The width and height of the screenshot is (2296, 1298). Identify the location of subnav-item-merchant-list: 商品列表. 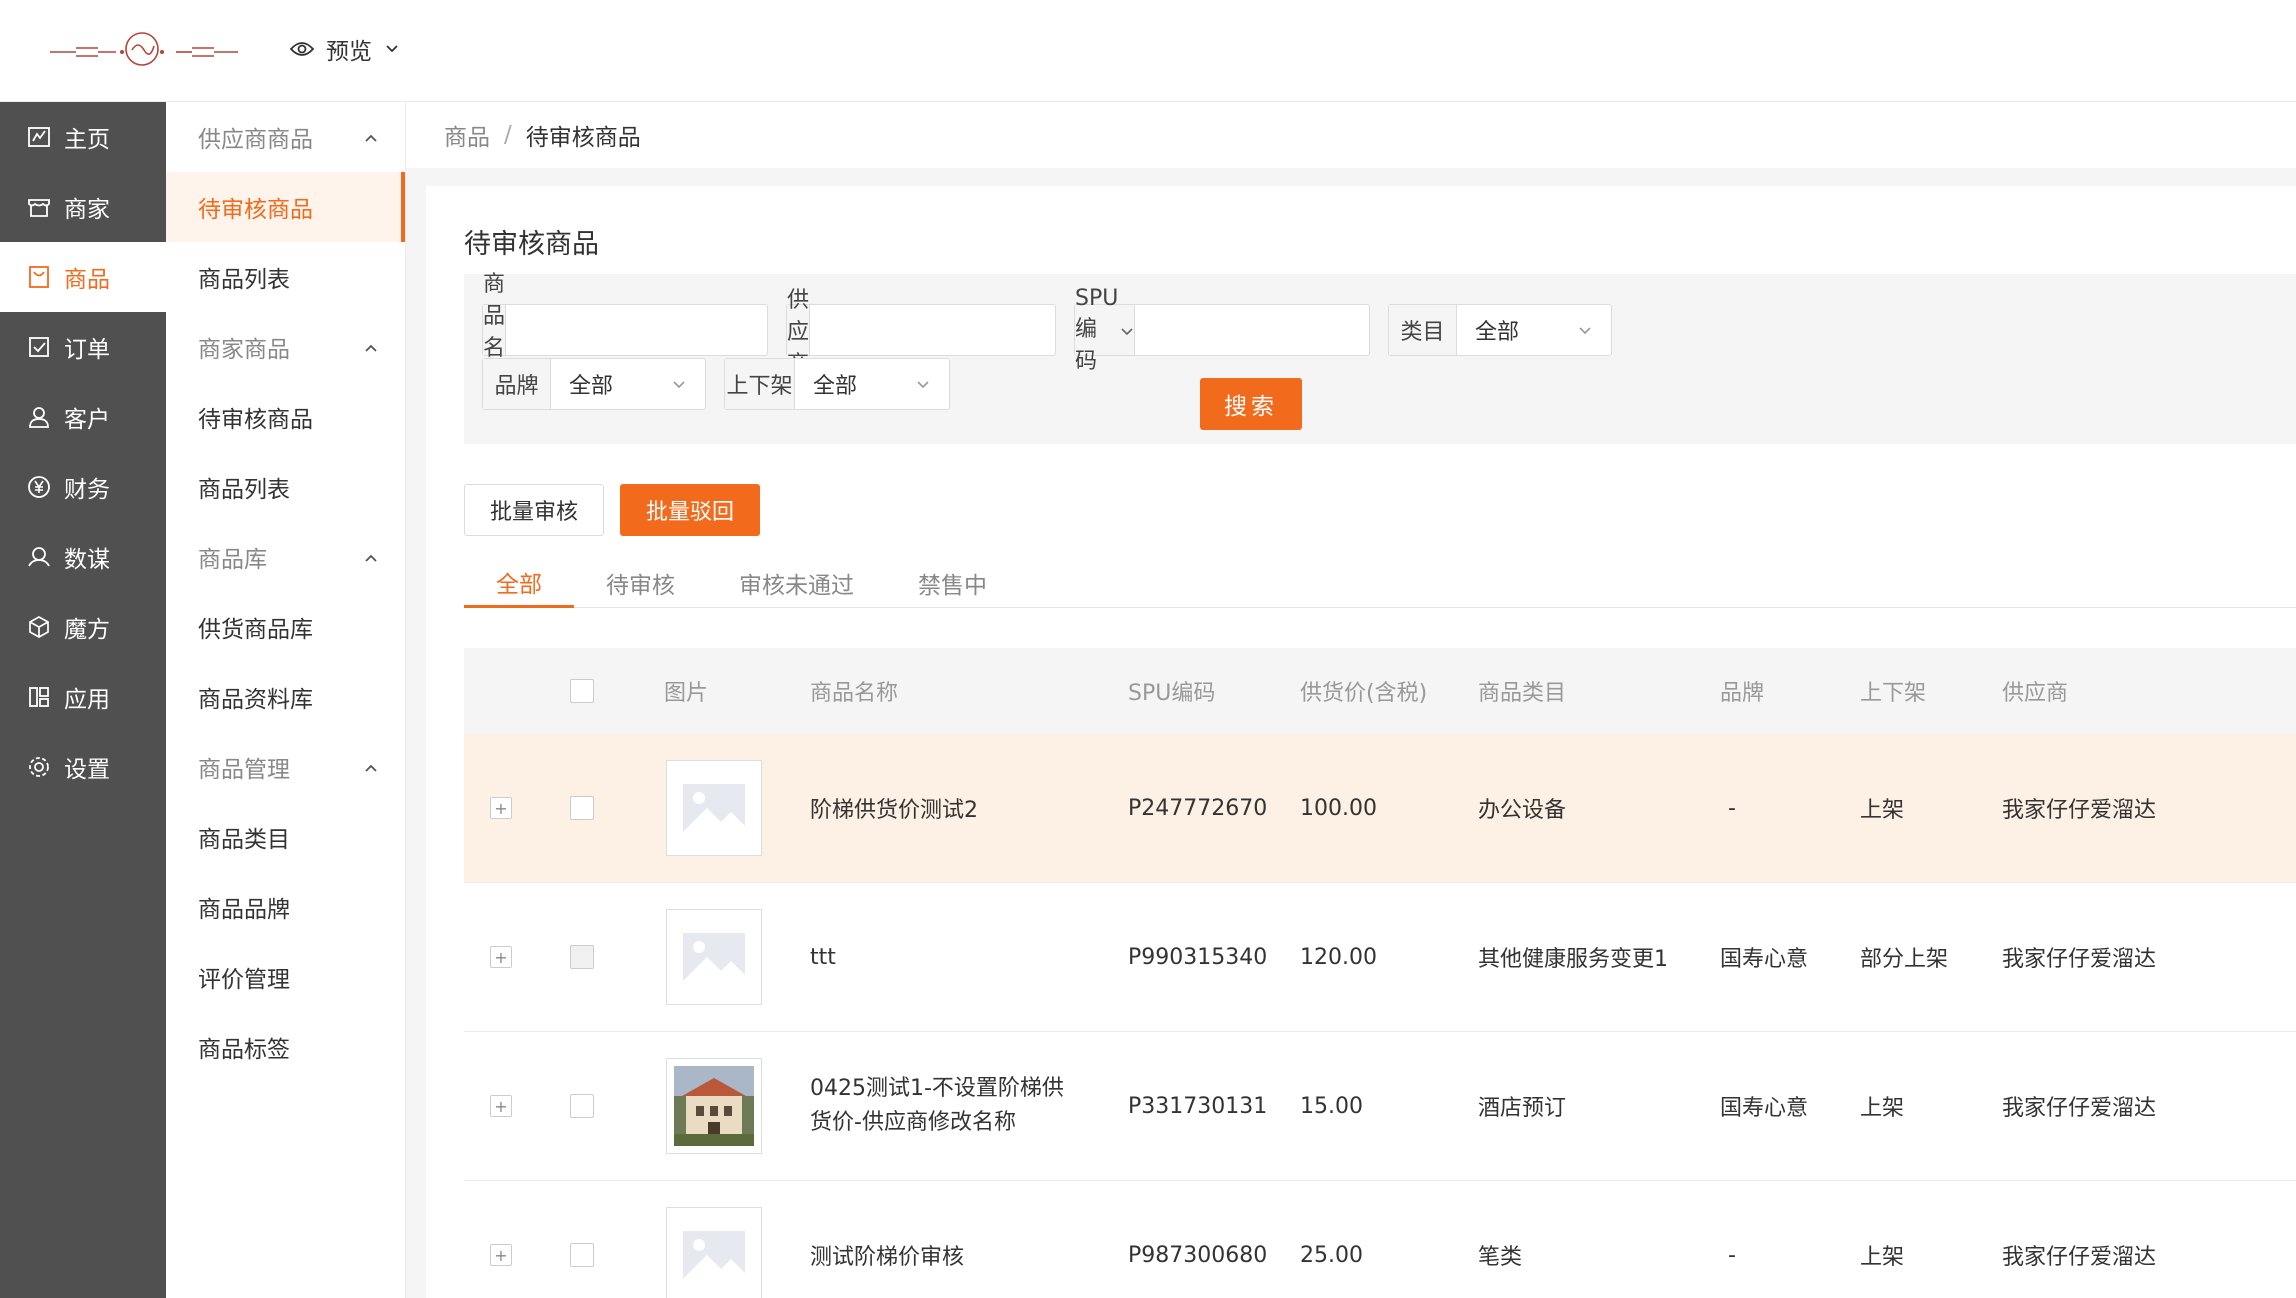
(285, 487).